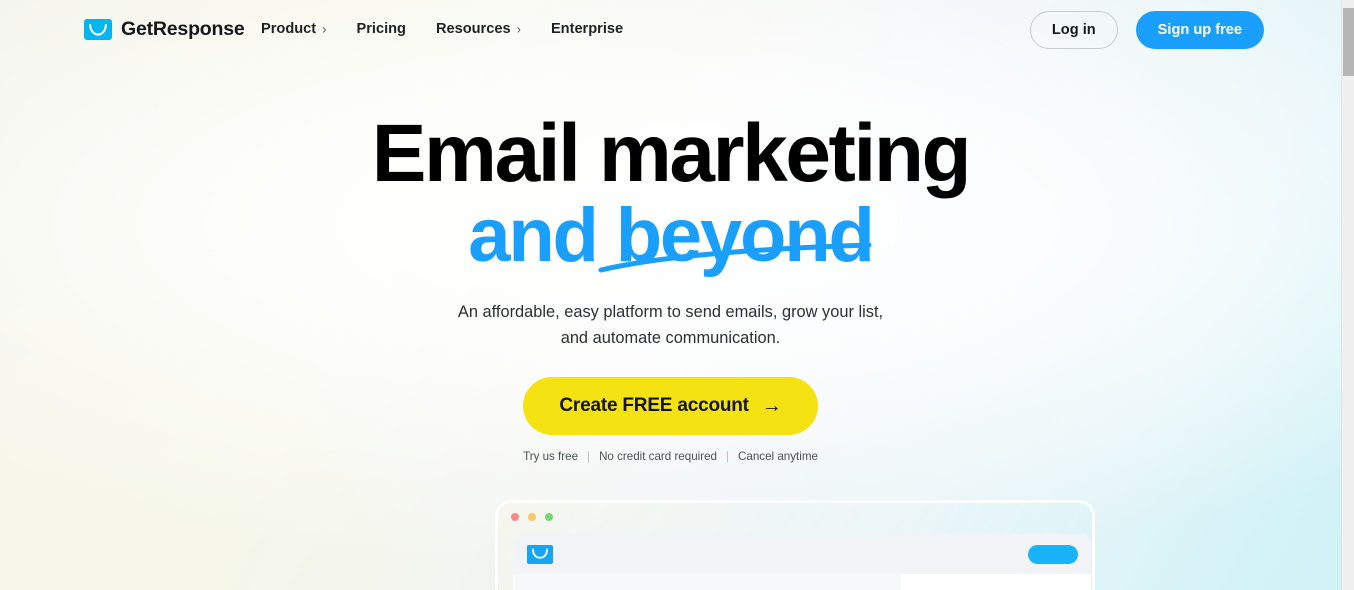  Describe the element at coordinates (183, 29) in the screenshot. I see `brand-name: GetResponse` at that location.